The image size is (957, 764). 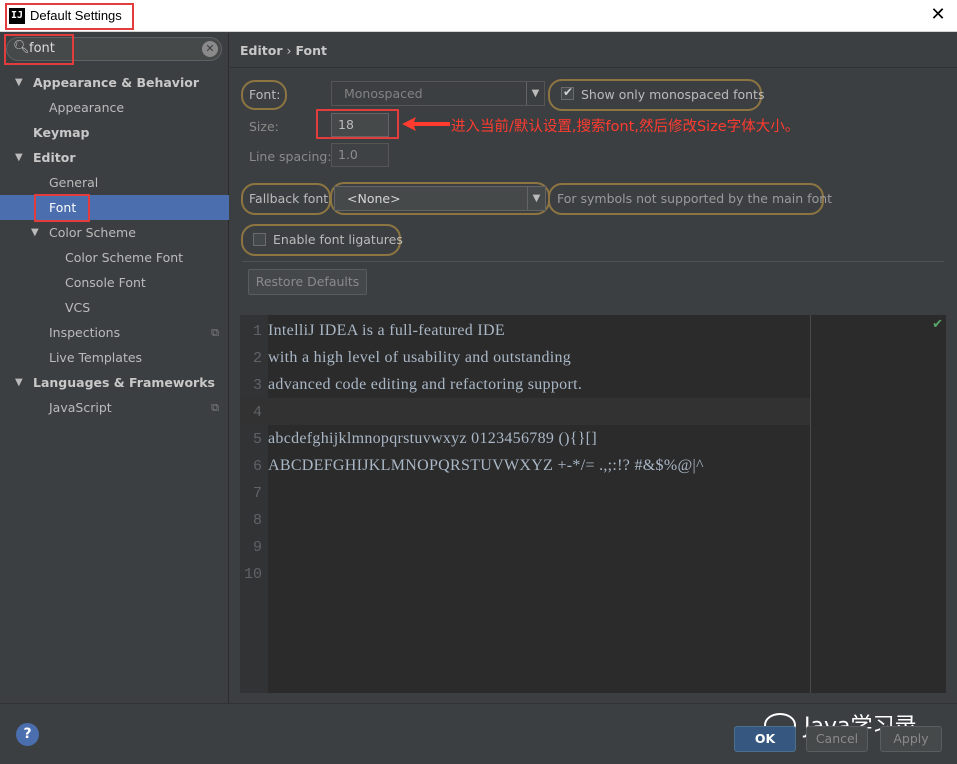 I want to click on search-highlight-box, so click(x=39, y=49).